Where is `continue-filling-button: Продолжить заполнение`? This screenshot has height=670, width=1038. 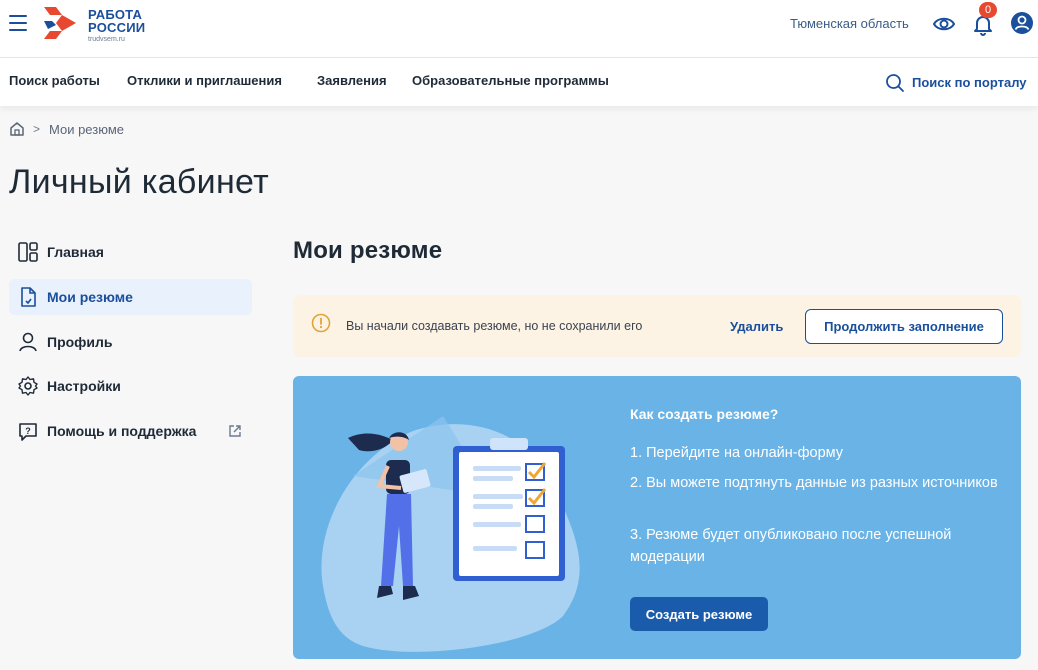 continue-filling-button: Продолжить заполнение is located at coordinates (904, 326).